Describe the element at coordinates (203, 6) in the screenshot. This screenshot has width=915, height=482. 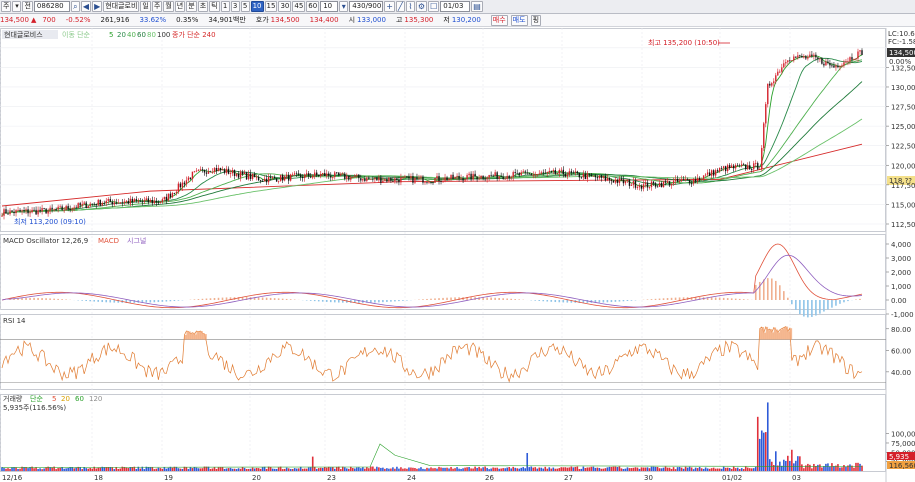
I see `period-button-5: 초` at that location.